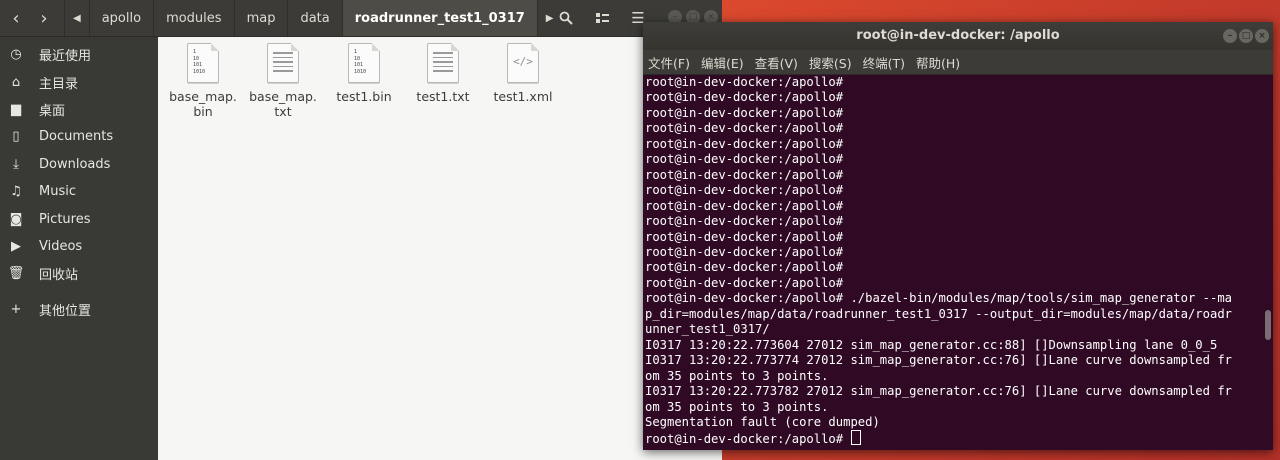 This screenshot has width=1280, height=460. Describe the element at coordinates (523, 96) in the screenshot. I see `file-name: test1.xml` at that location.